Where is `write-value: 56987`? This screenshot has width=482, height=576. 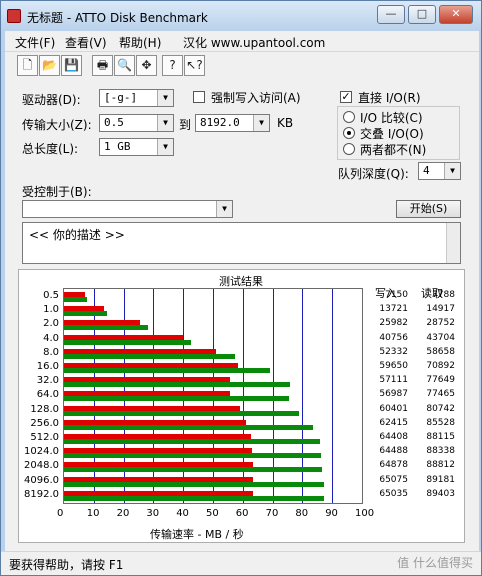
write-value: 56987 is located at coordinates (393, 394).